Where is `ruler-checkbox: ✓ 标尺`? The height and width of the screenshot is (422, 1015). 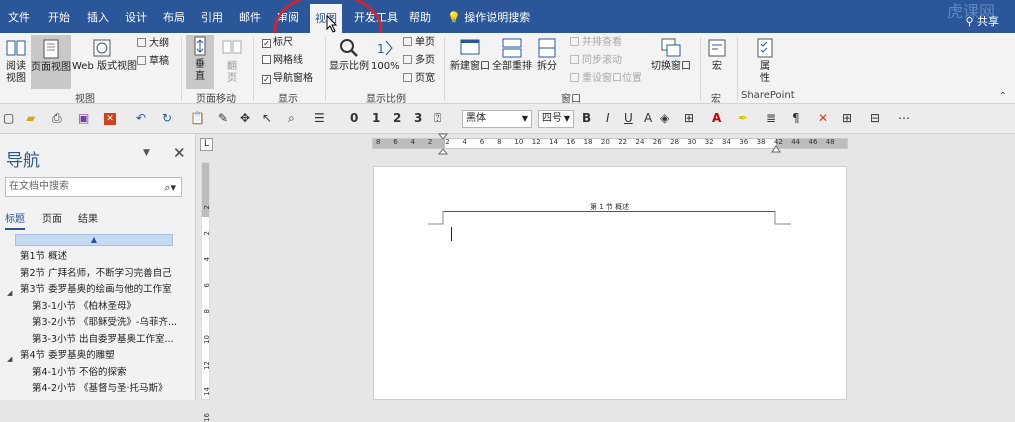
ruler-checkbox: ✓ 标尺 is located at coordinates (277, 43).